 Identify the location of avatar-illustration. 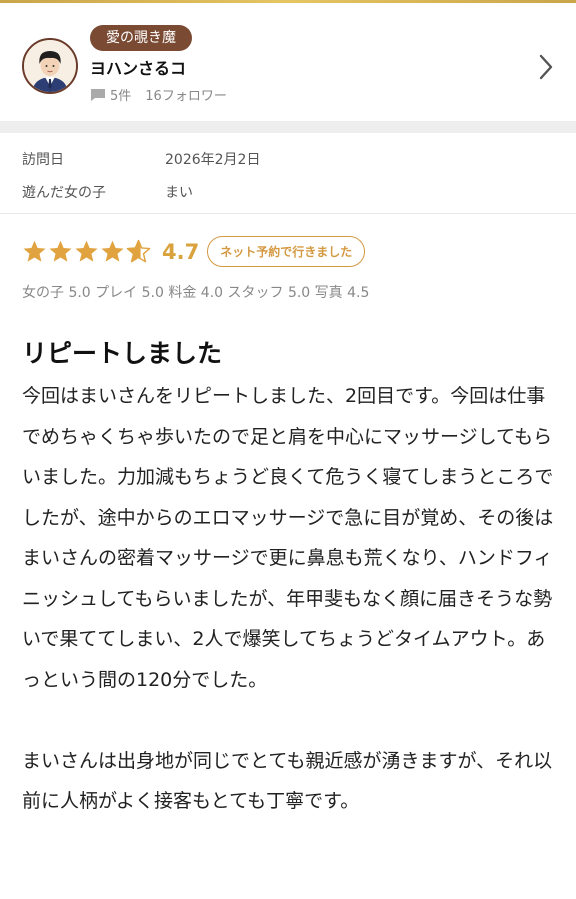
(50, 66).